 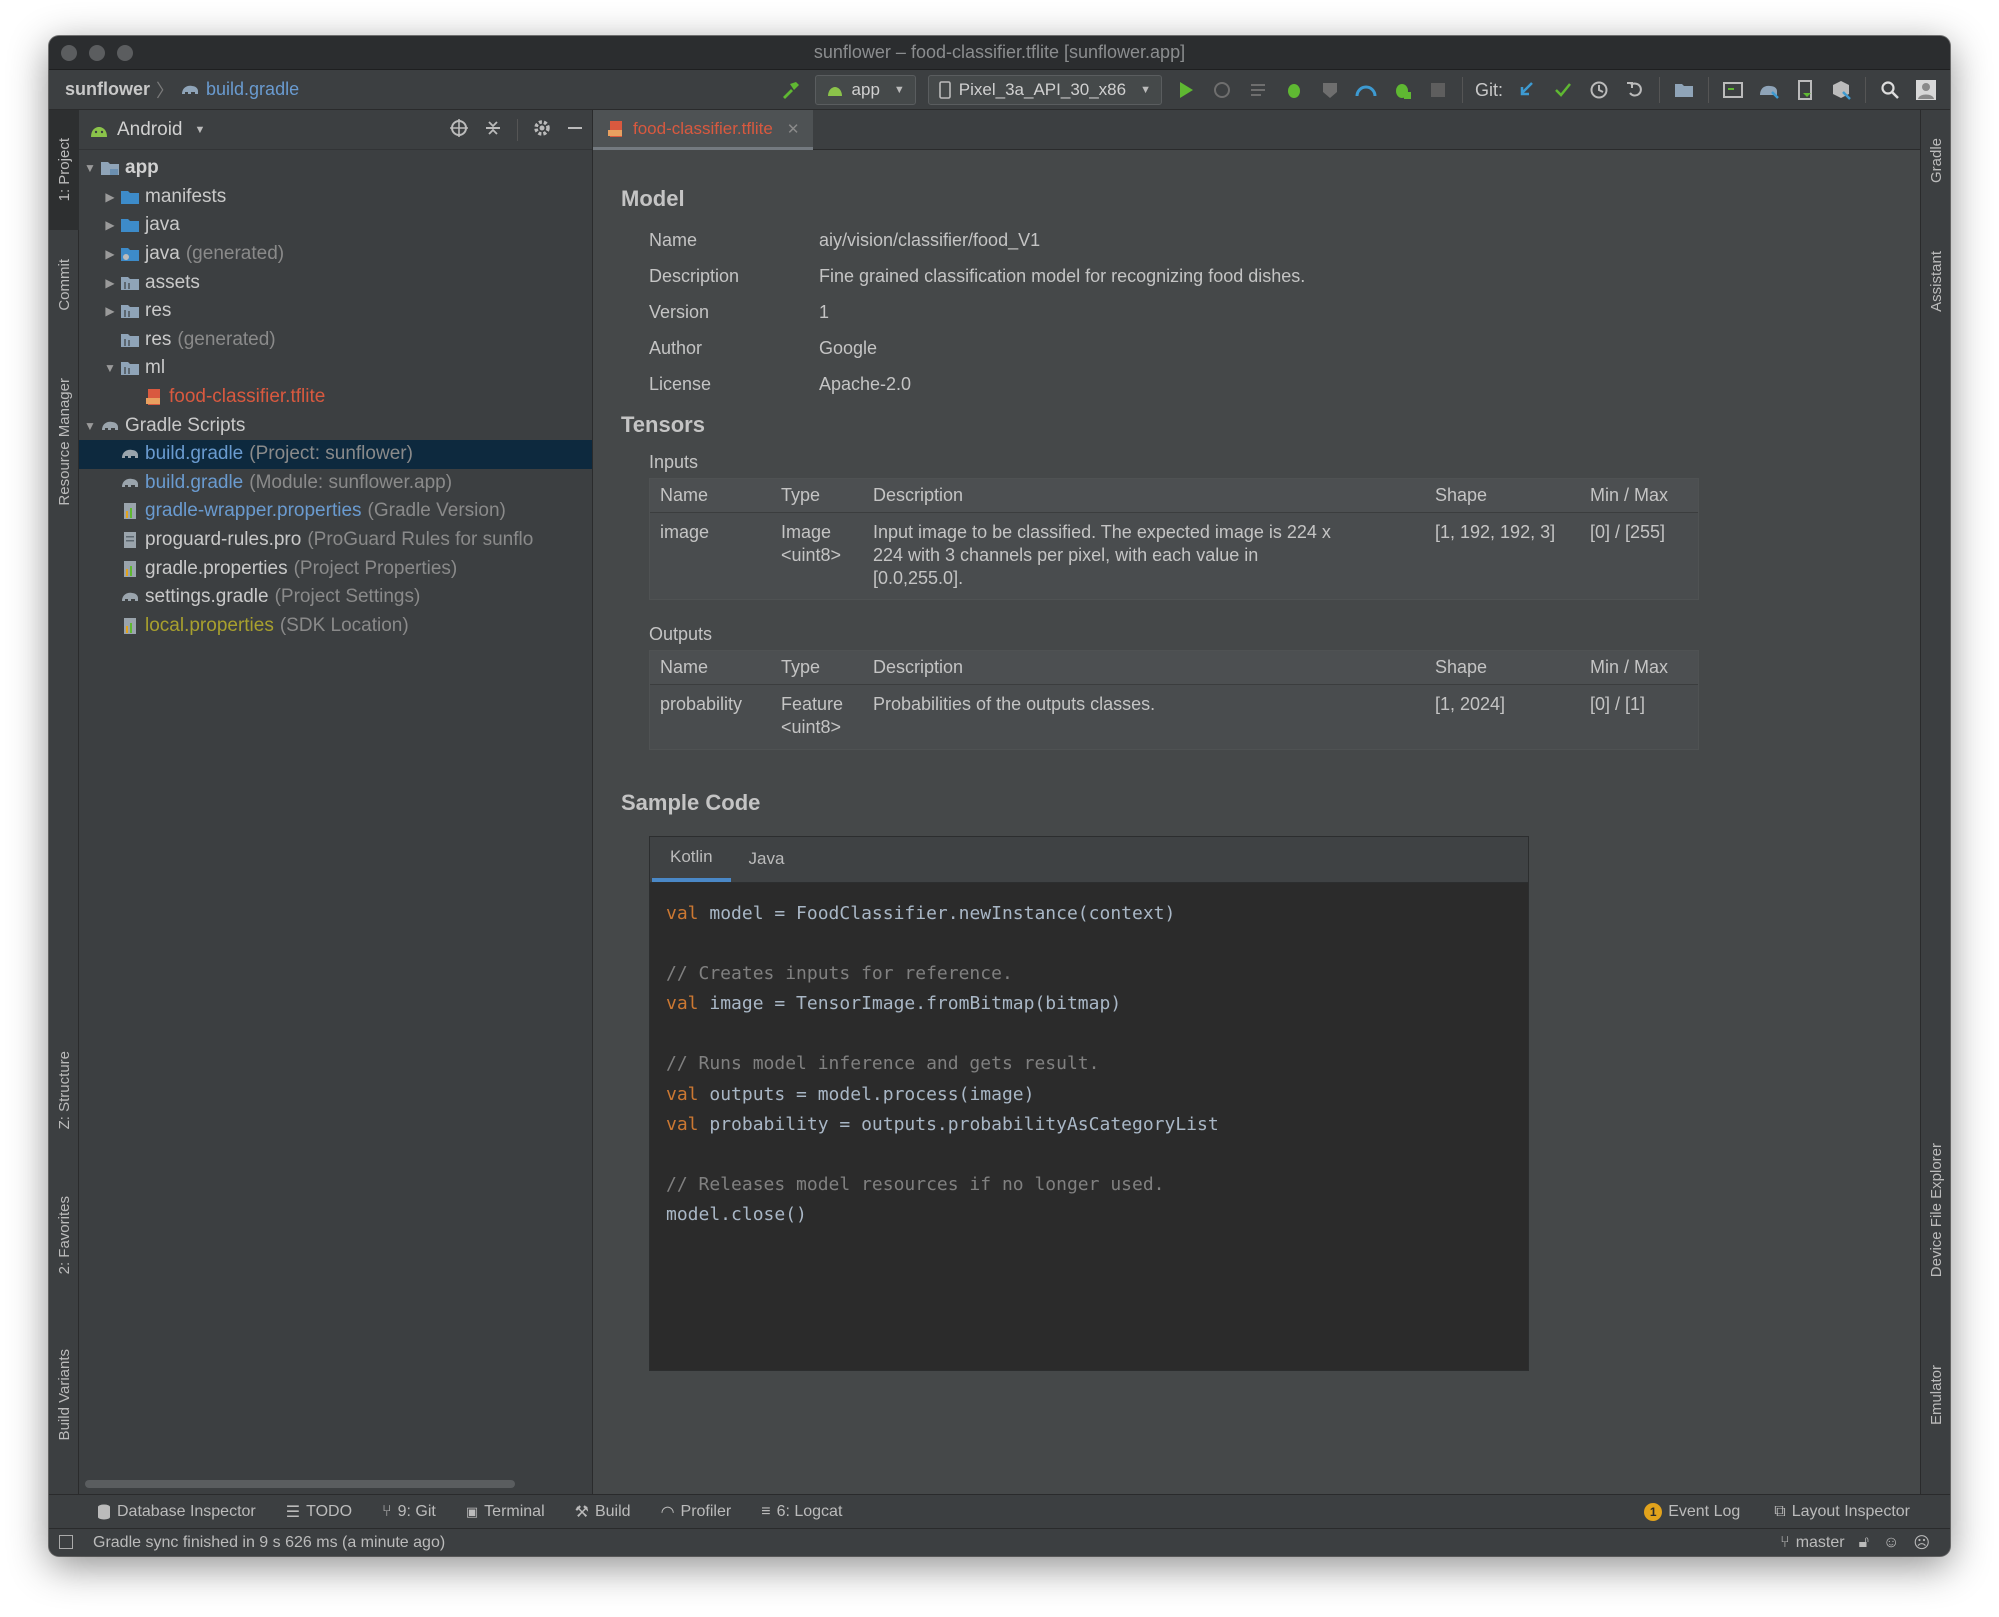 What do you see at coordinates (335, 425) in the screenshot?
I see `tree-node-gradle-scripts: ▼ Gradle Scripts` at bounding box center [335, 425].